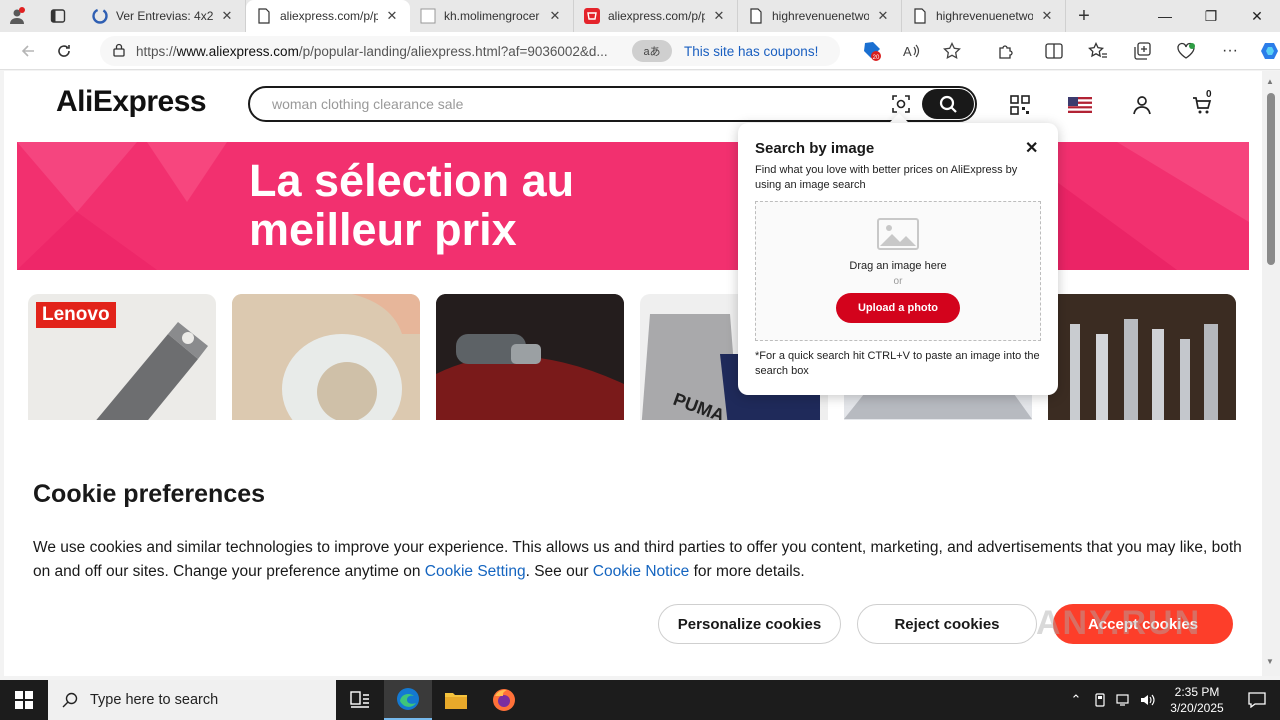  Describe the element at coordinates (1197, 700) in the screenshot. I see `system-clock: 2:35 PM 3/20/2025` at that location.